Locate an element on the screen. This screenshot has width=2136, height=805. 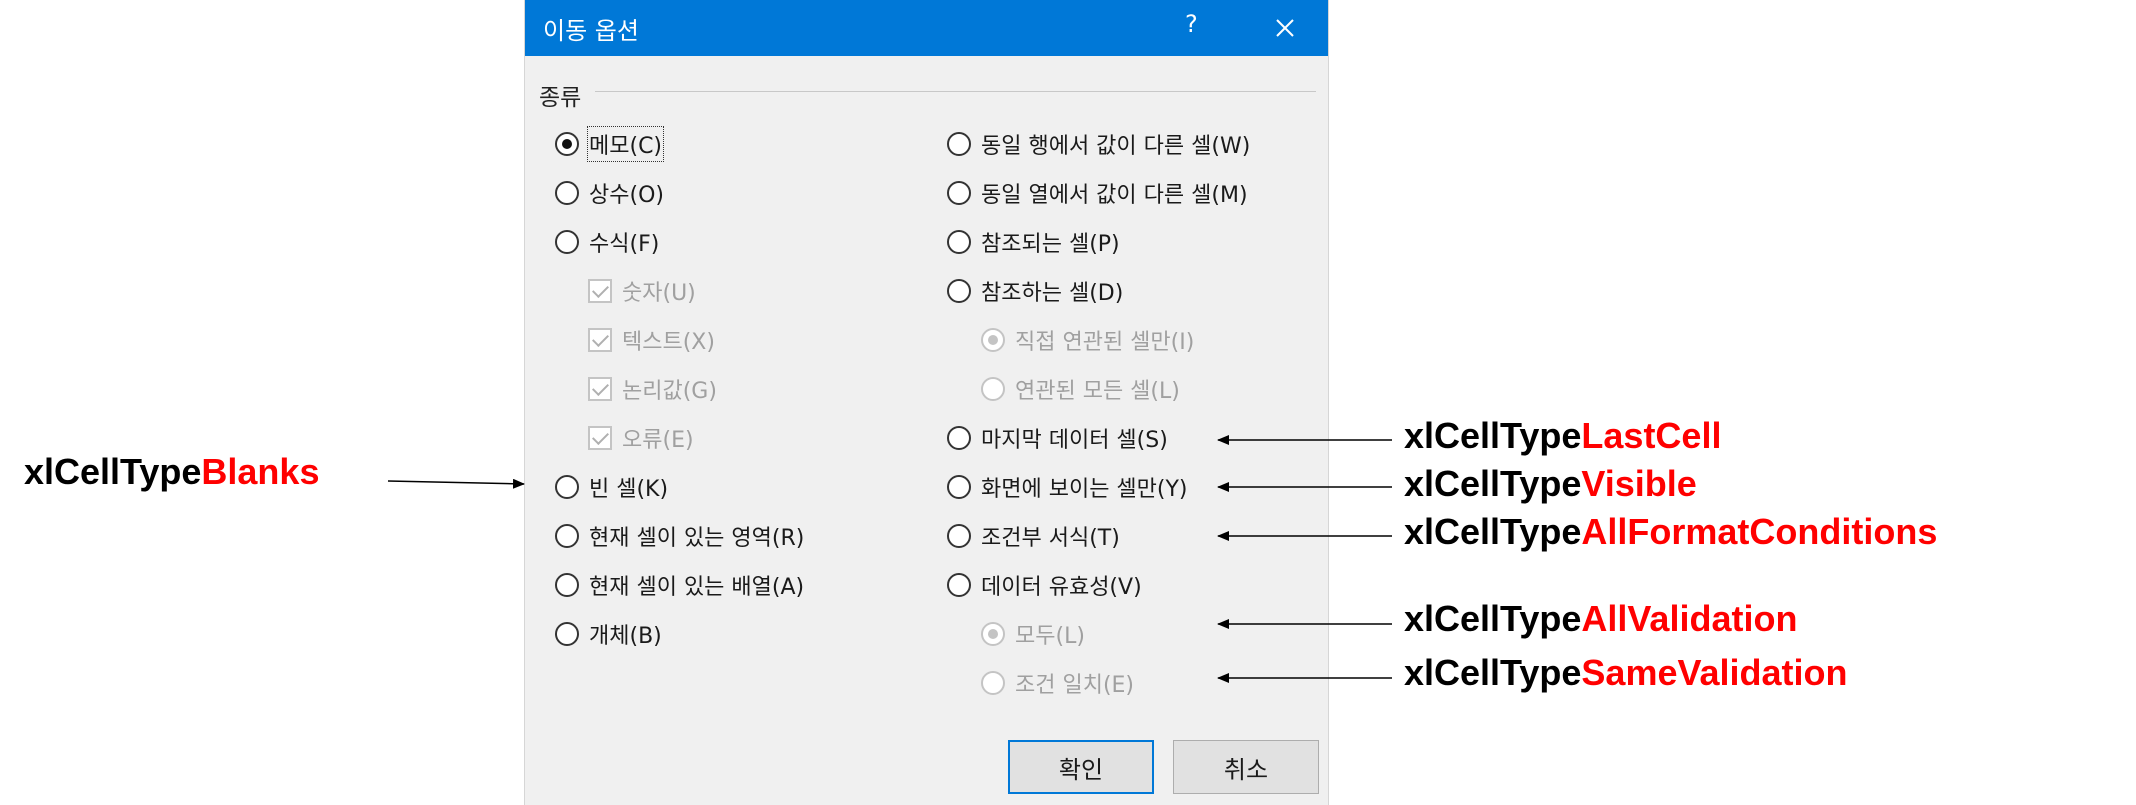
annotation-blanks: xlCellTypeBlanks is located at coordinates (171, 472).